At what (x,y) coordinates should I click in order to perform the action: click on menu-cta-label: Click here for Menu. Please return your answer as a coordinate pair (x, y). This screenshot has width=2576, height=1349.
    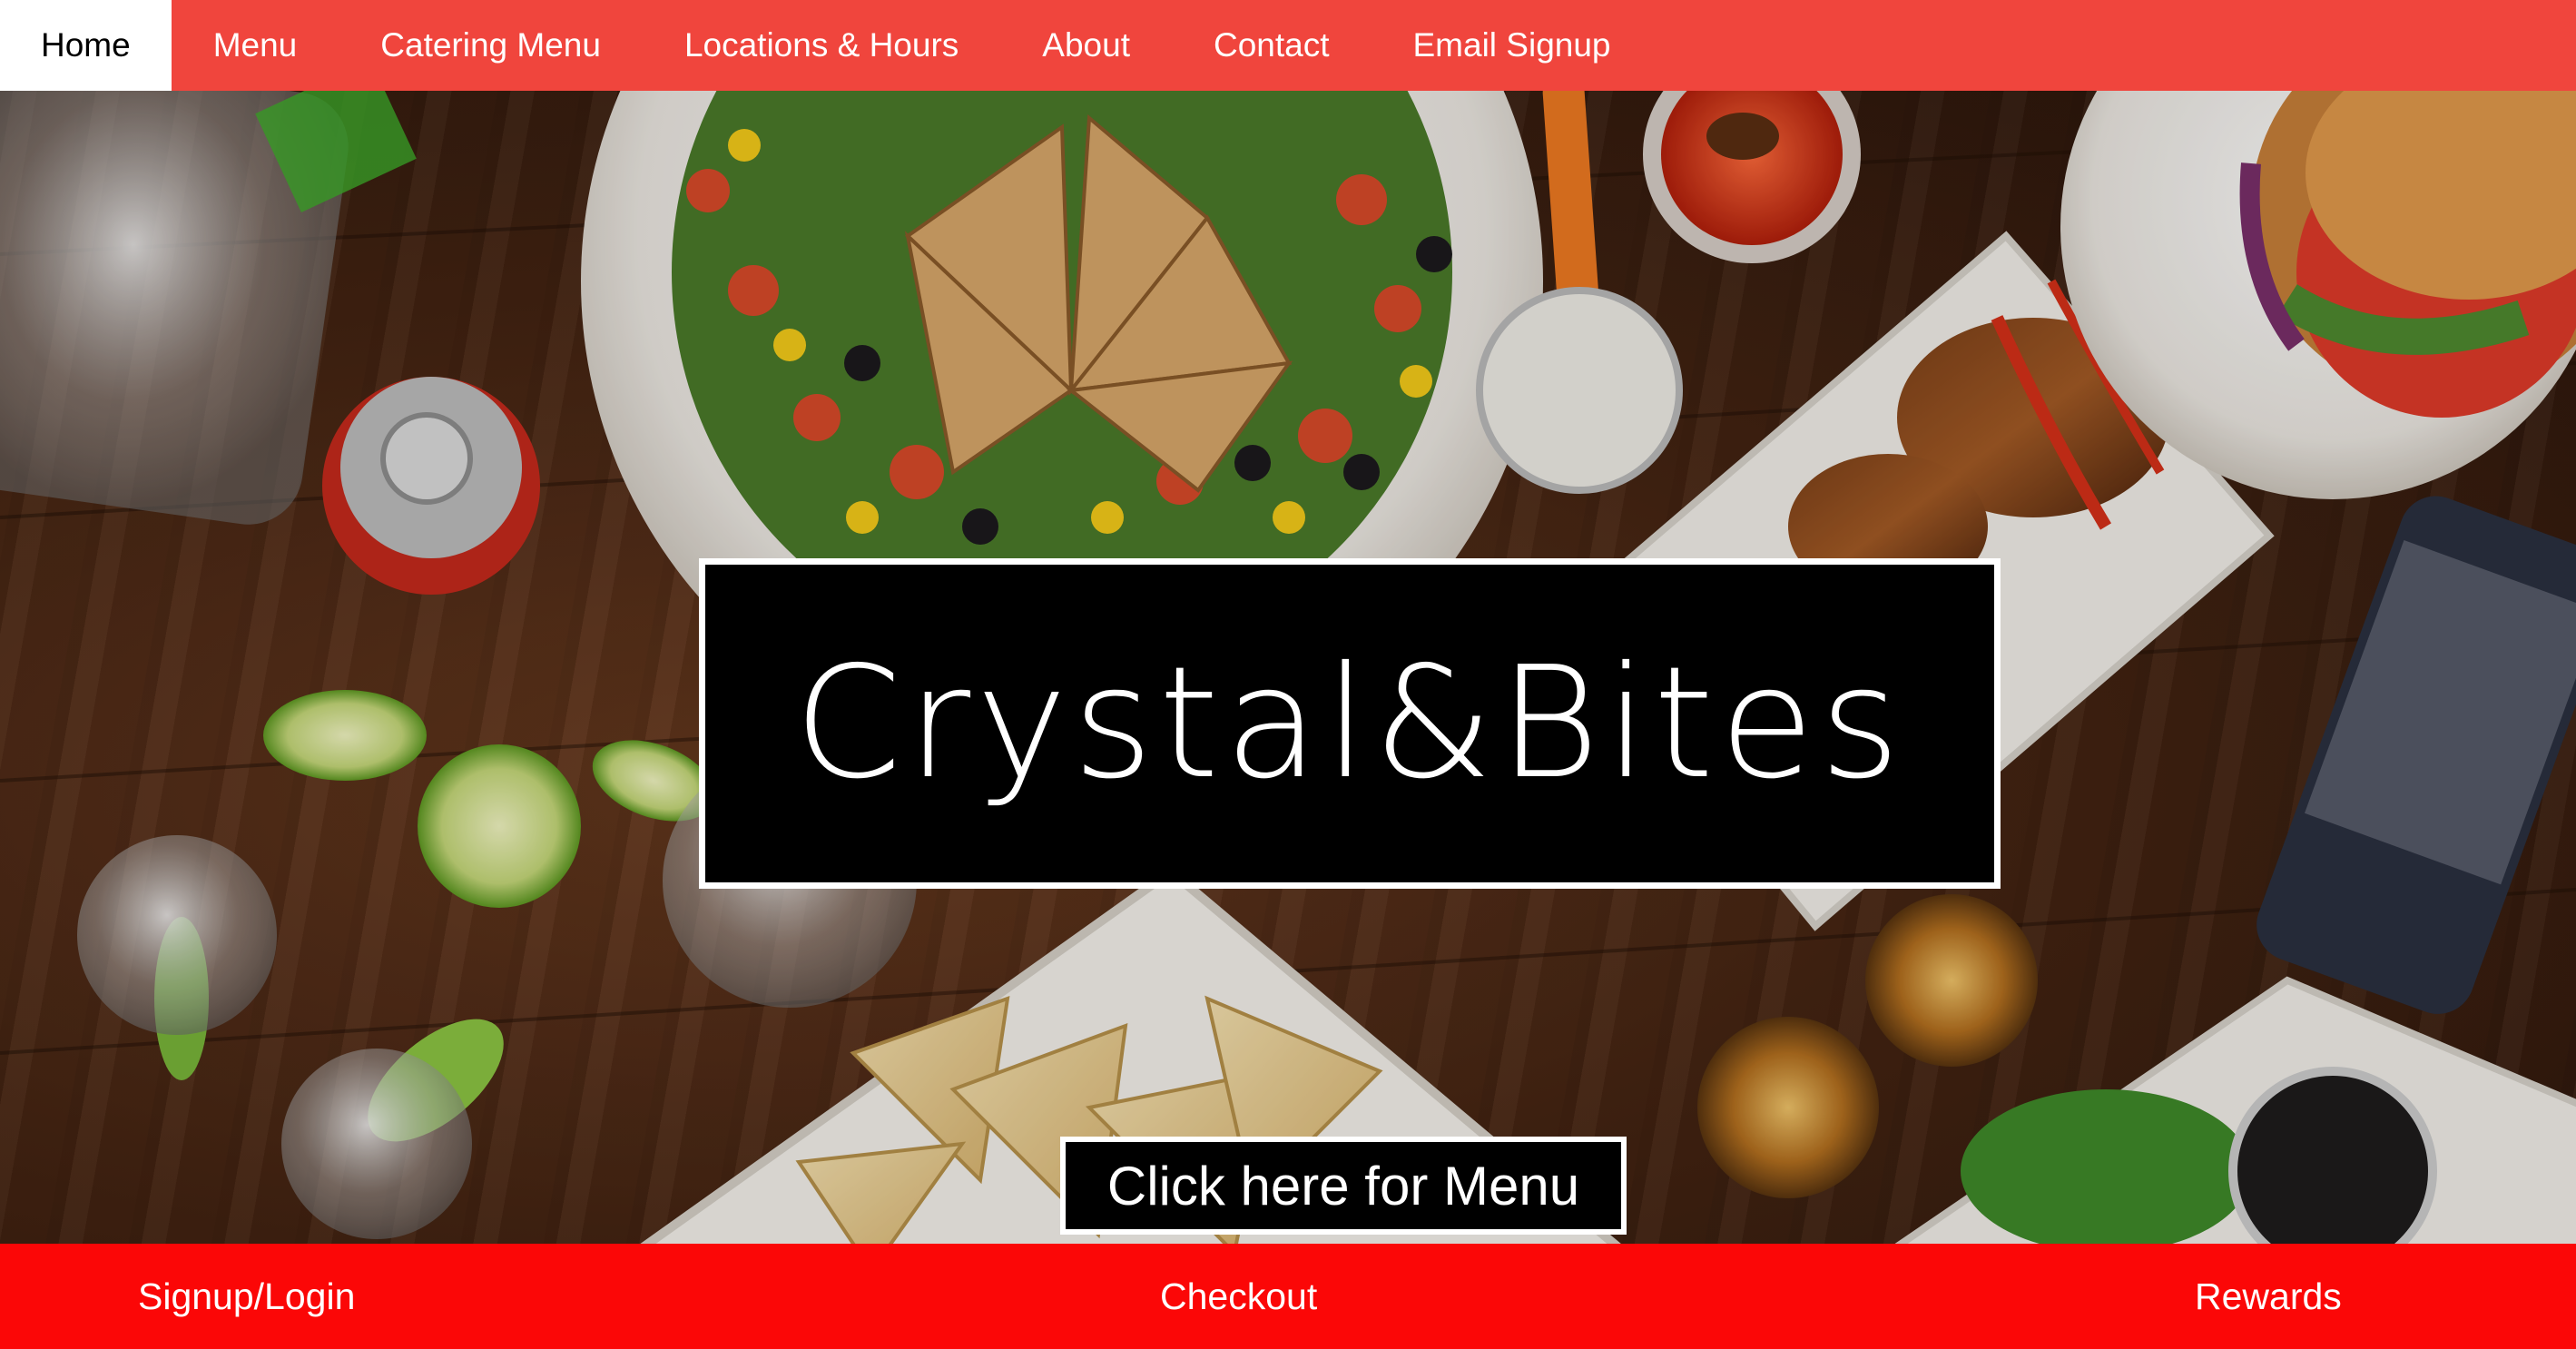
    Looking at the image, I should click on (1343, 1185).